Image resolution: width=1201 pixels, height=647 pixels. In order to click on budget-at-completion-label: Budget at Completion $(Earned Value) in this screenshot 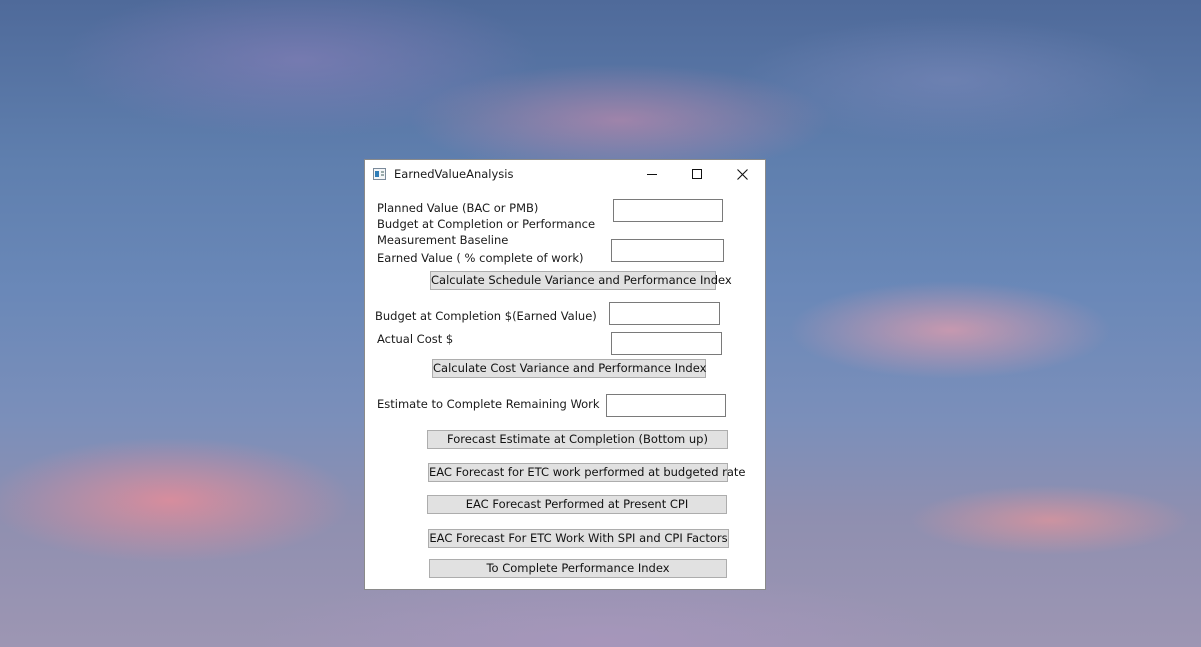, I will do `click(486, 316)`.